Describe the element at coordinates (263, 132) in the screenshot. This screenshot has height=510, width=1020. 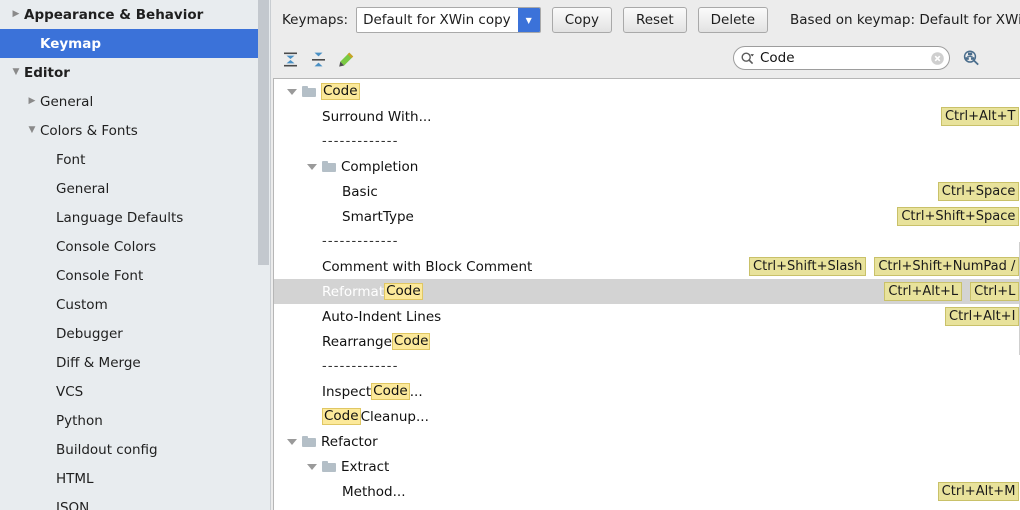
I see `sidebar-scrollbar-thumb` at that location.